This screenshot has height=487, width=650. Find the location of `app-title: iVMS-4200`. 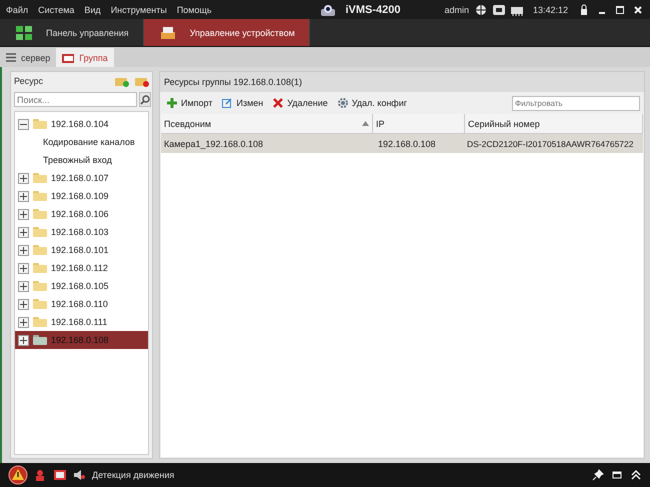

app-title: iVMS-4200 is located at coordinates (373, 10).